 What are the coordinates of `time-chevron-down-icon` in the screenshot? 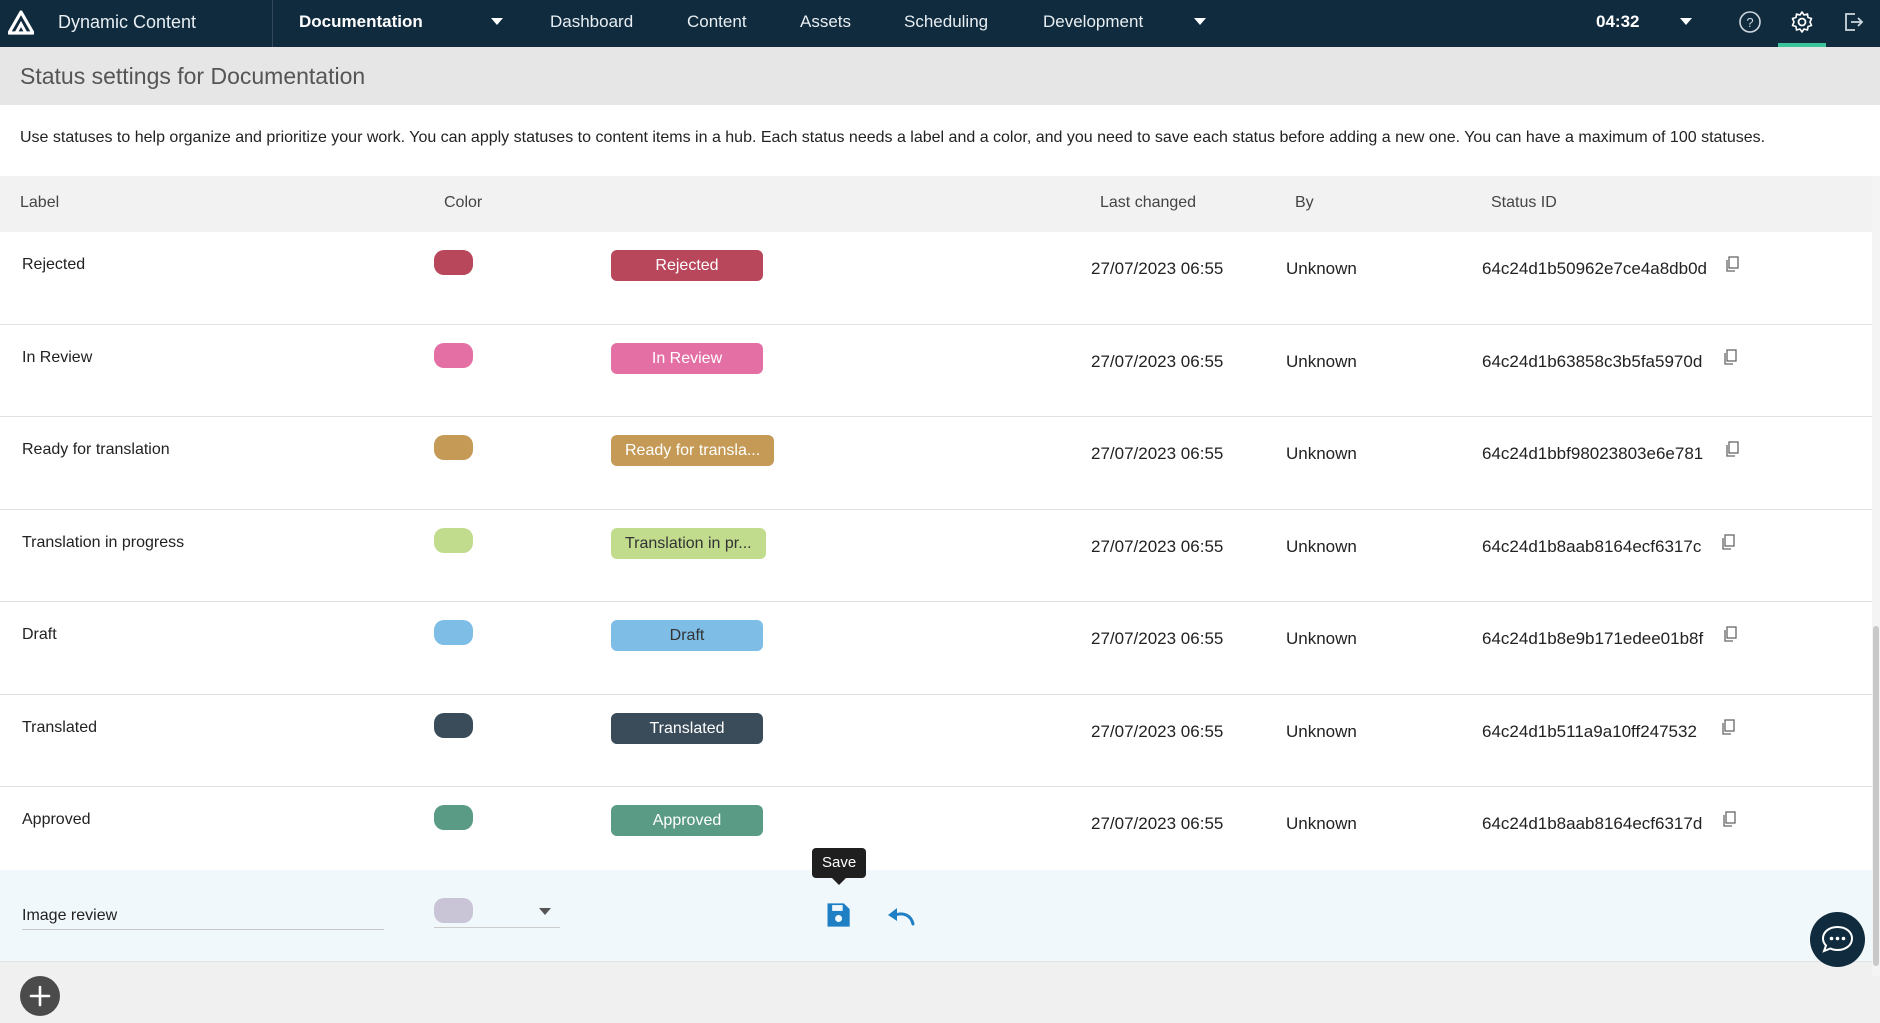 It's located at (1686, 21).